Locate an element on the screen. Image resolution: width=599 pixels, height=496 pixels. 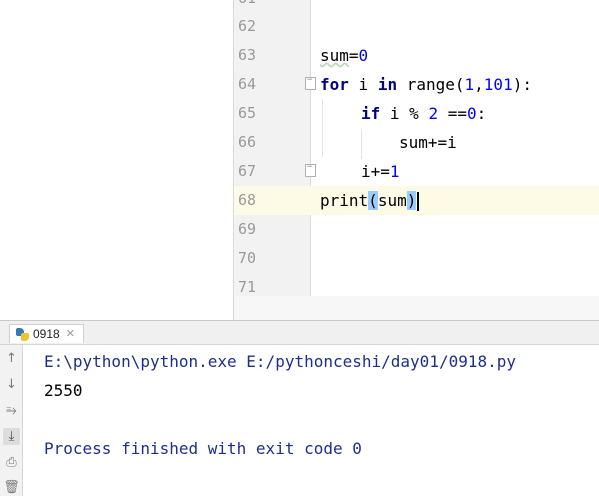
trash-icon: 🗑 is located at coordinates (11, 487).